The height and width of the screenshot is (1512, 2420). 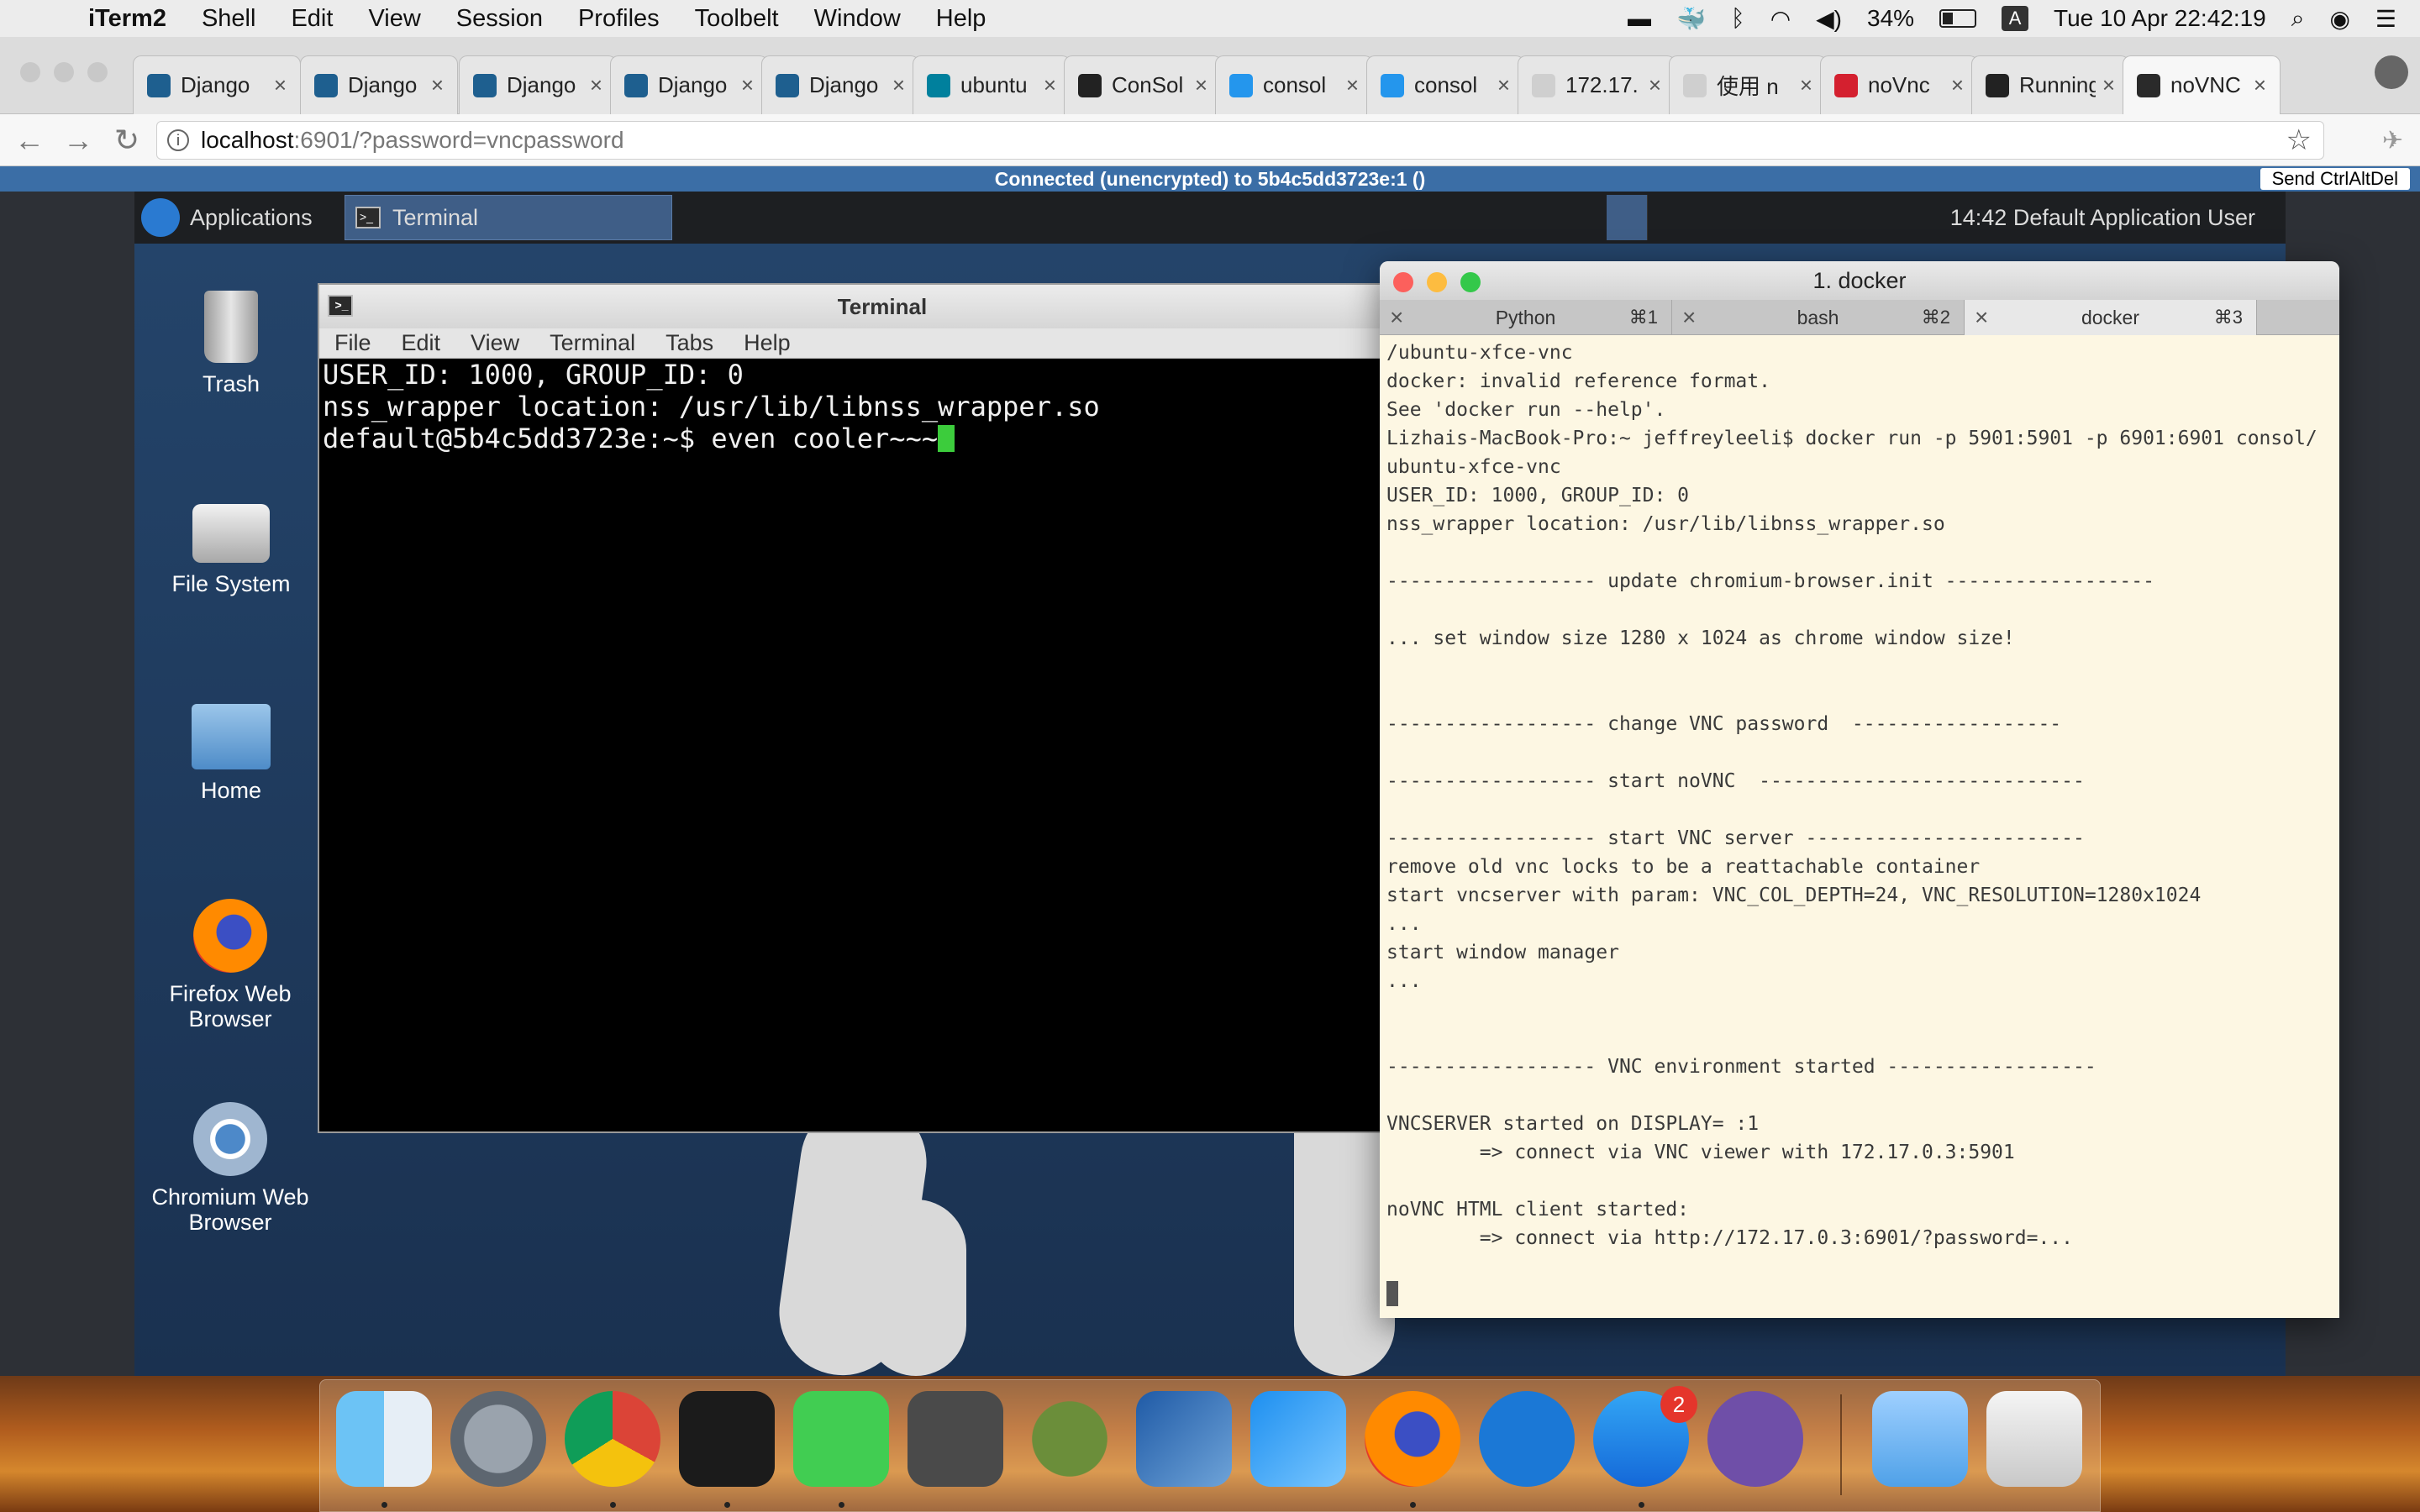 I want to click on terminal-menu-tabs: Tabs, so click(x=689, y=343).